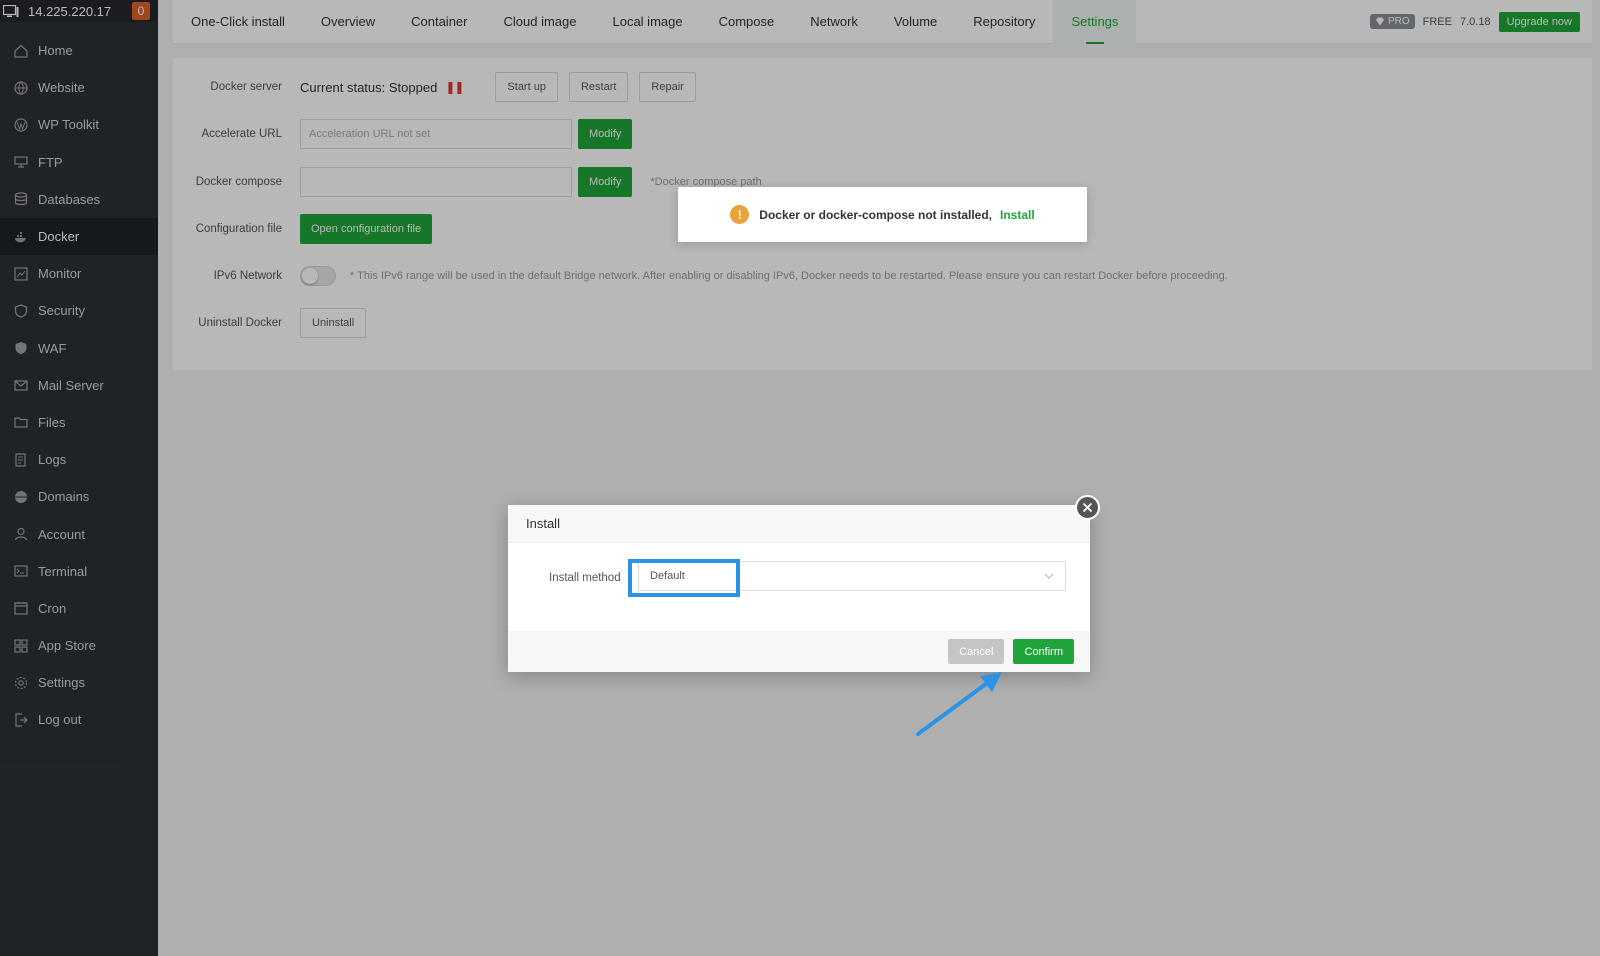 The width and height of the screenshot is (1600, 956). What do you see at coordinates (1049, 576) in the screenshot?
I see `chevron-down-icon` at bounding box center [1049, 576].